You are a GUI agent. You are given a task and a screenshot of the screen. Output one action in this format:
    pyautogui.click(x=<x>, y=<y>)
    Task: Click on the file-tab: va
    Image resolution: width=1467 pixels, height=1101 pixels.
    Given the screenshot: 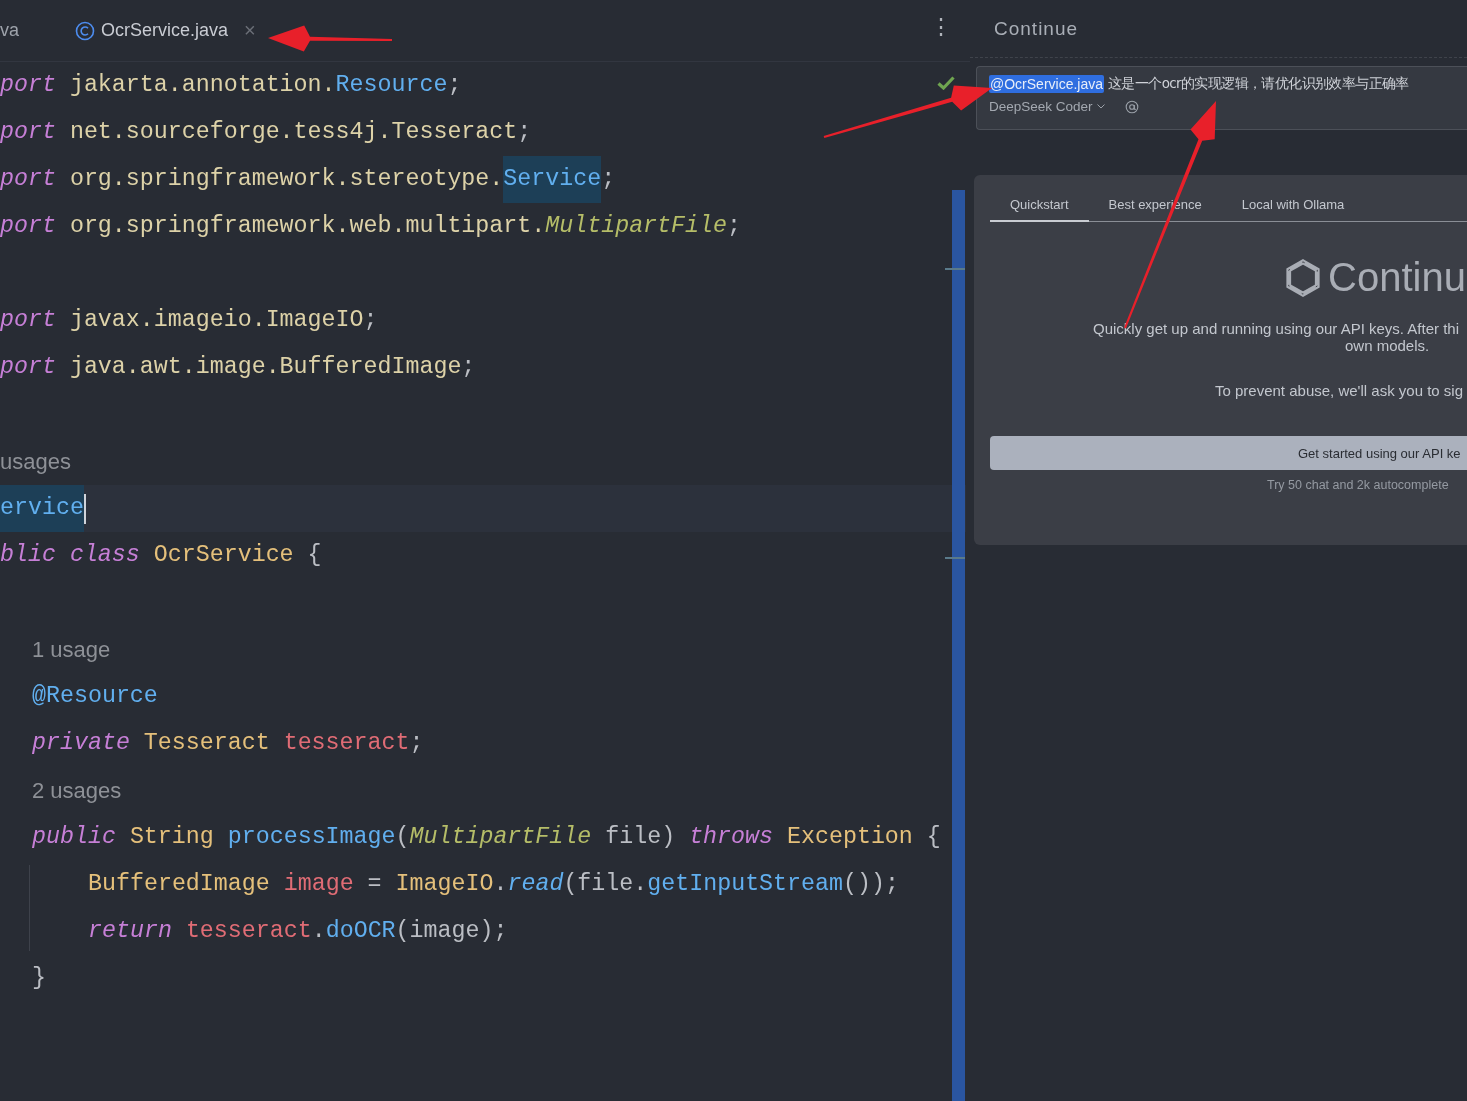 What is the action you would take?
    pyautogui.click(x=9, y=30)
    